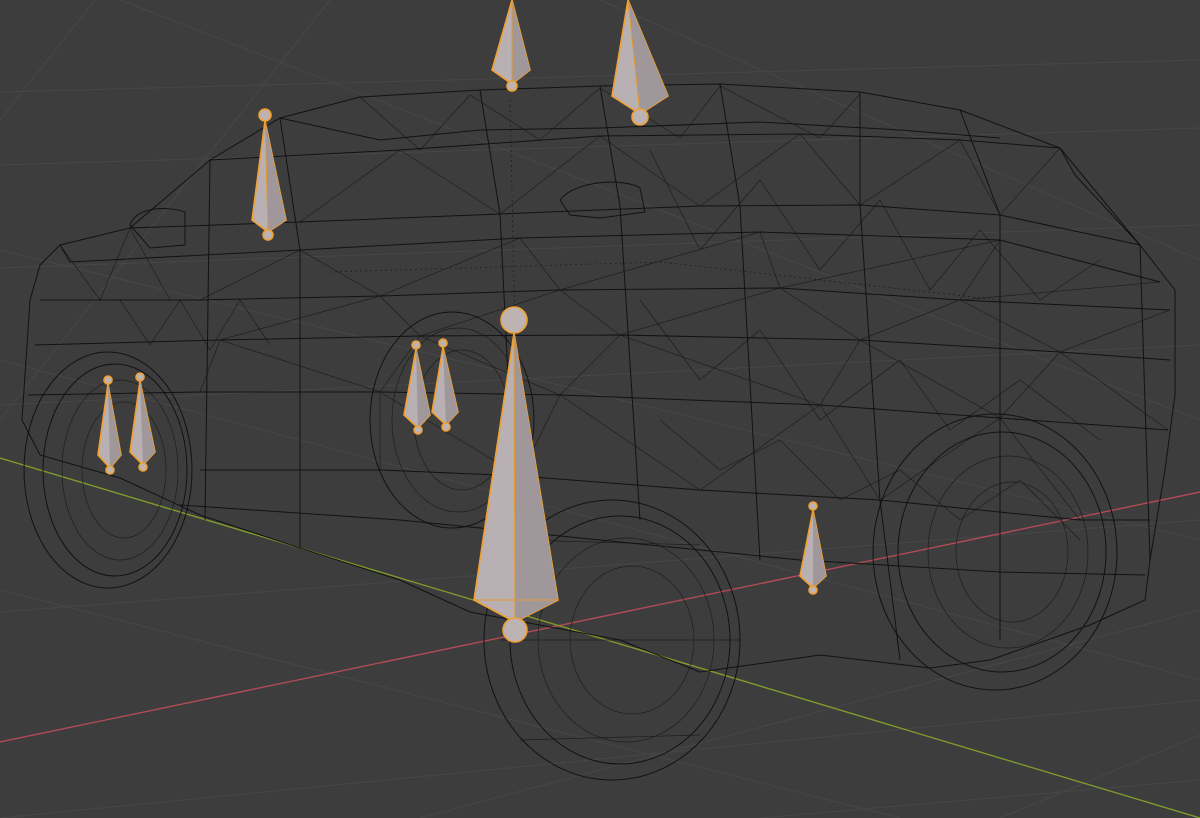 The image size is (1200, 818). I want to click on bone-rear-upper, so click(269, 174).